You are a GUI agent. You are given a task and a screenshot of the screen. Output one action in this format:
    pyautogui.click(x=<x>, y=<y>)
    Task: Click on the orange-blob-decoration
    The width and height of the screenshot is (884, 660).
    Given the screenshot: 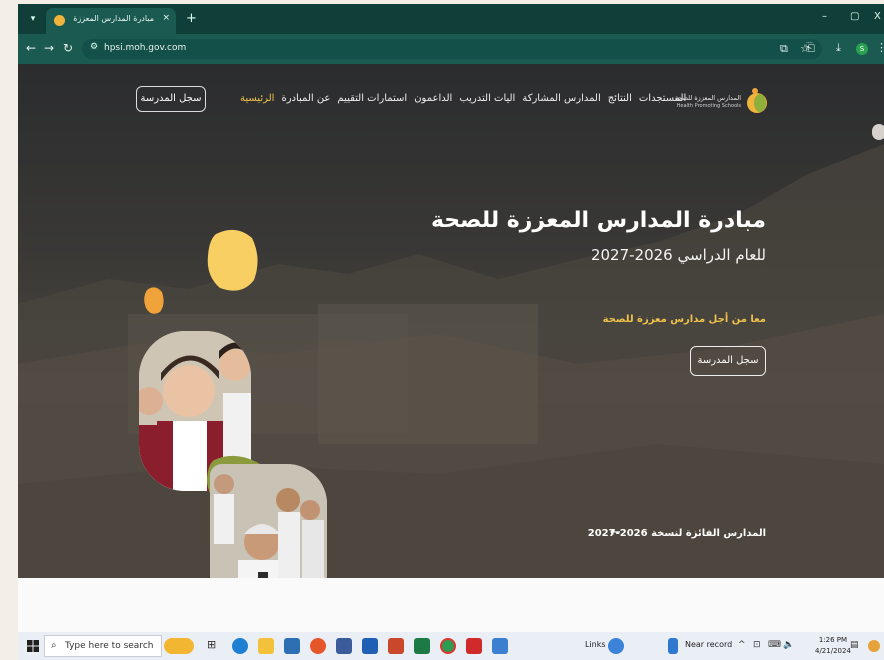 What is the action you would take?
    pyautogui.click(x=154, y=300)
    